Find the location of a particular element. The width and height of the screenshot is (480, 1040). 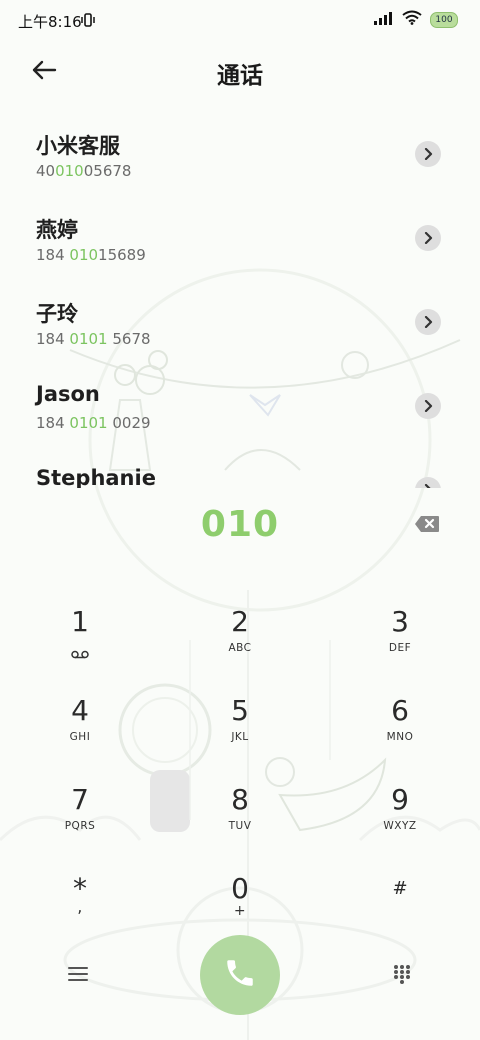

key-letters: ABC is located at coordinates (240, 648).